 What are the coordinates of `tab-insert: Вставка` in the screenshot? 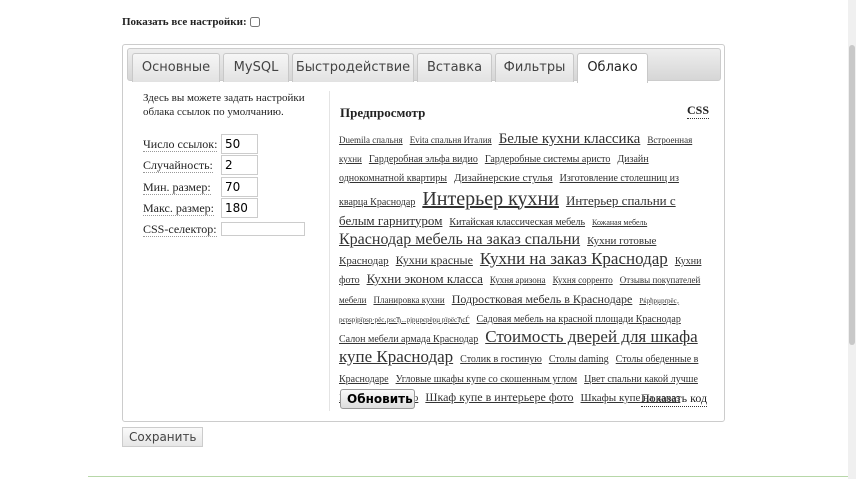 It's located at (454, 67).